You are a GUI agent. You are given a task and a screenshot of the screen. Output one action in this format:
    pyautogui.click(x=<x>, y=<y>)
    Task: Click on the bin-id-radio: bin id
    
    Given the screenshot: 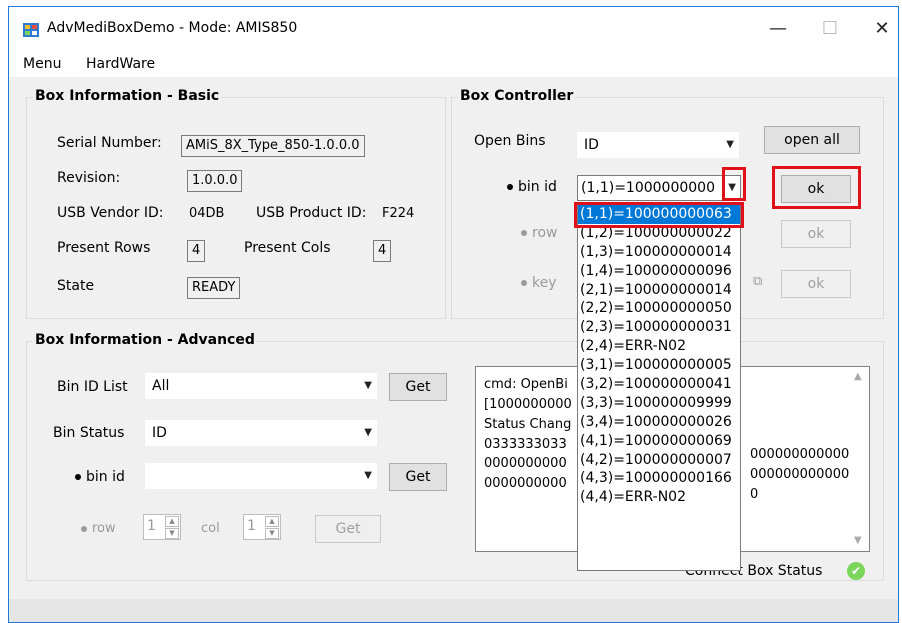 What is the action you would take?
    pyautogui.click(x=532, y=187)
    